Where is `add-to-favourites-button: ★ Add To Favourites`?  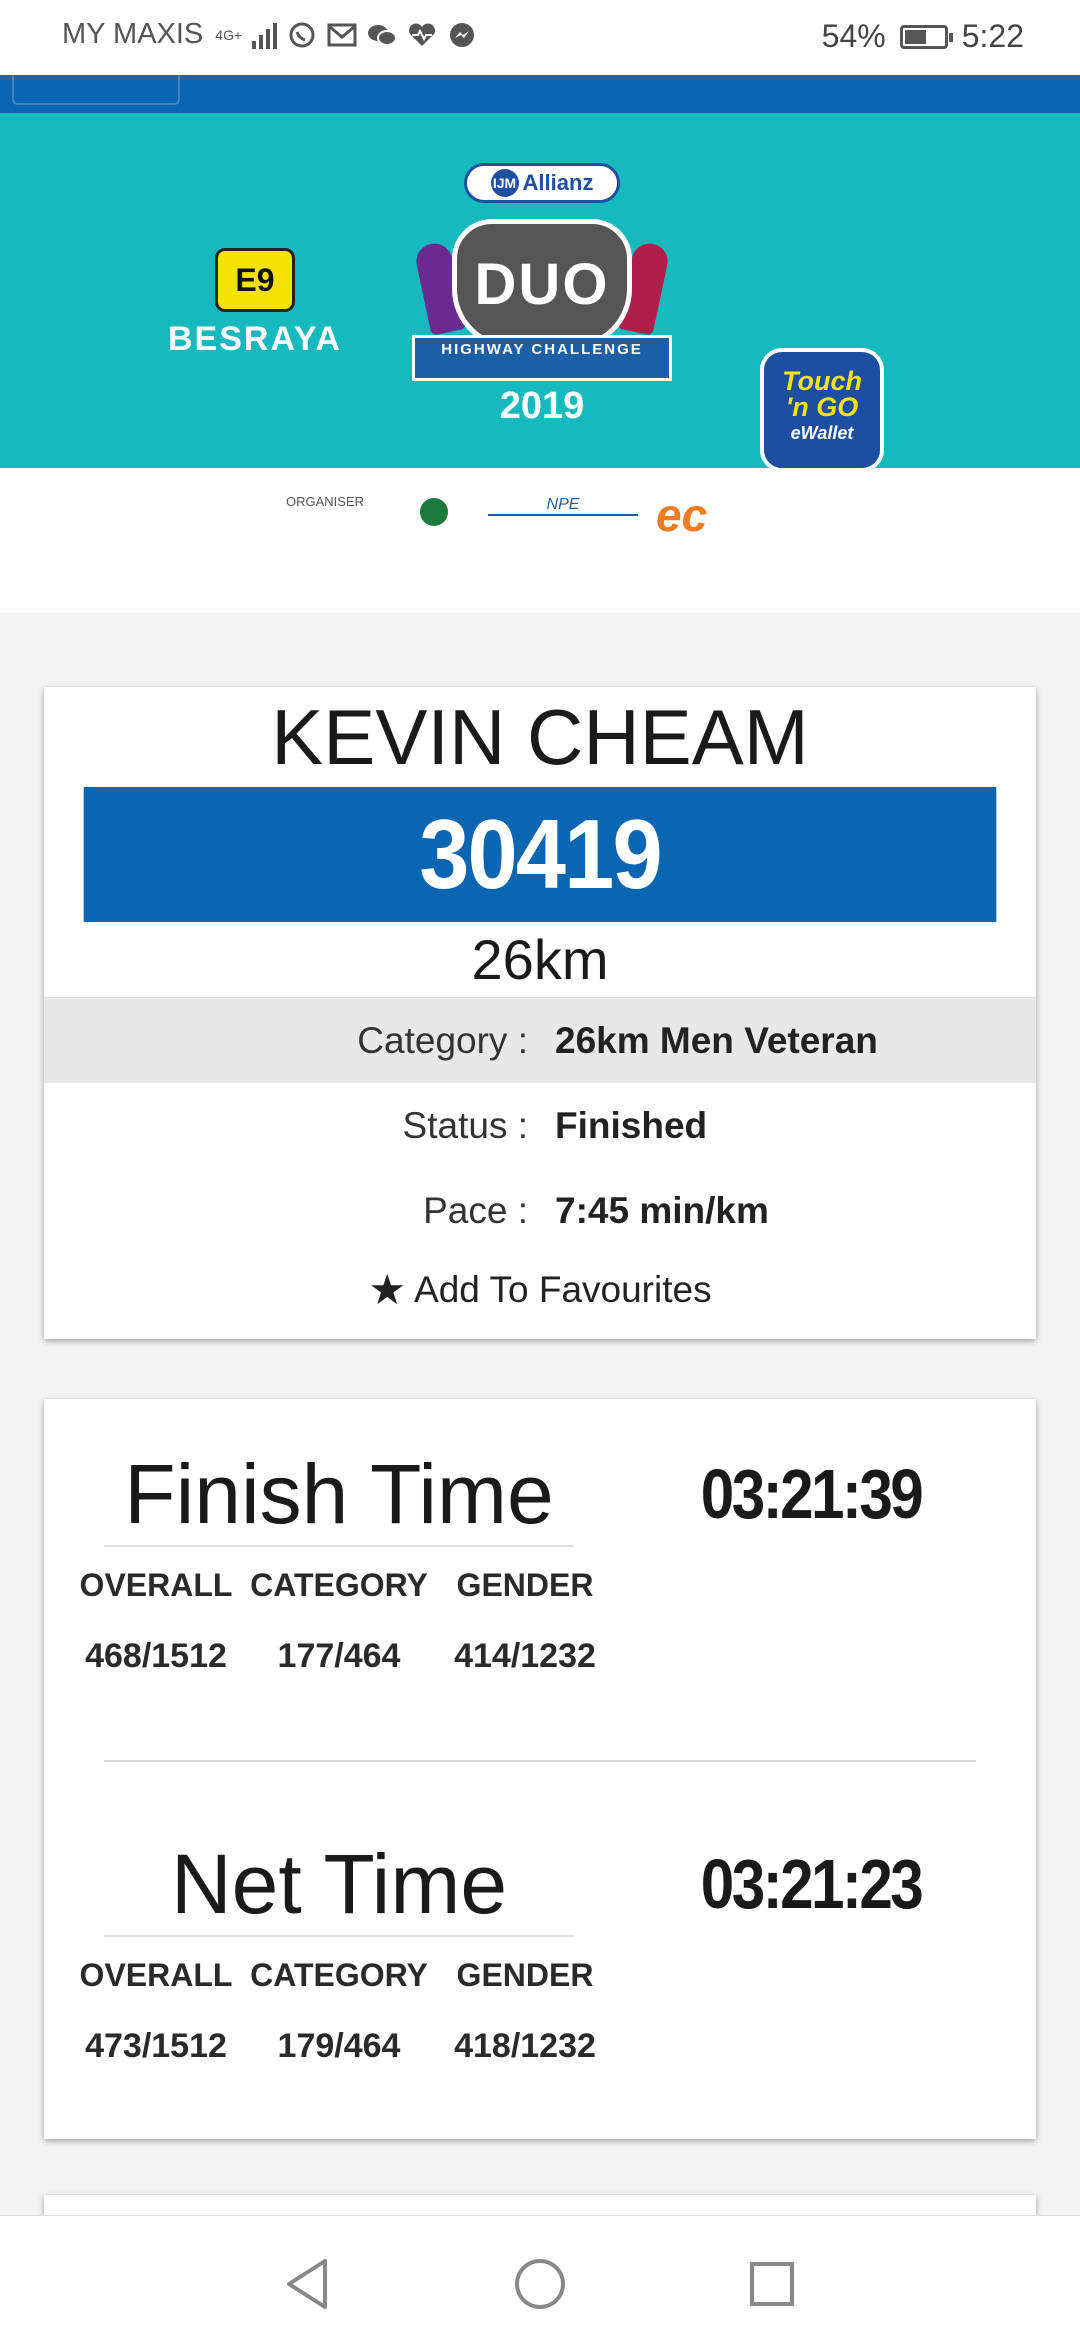
add-to-favourites-button: ★ Add To Favourites is located at coordinates (540, 1289).